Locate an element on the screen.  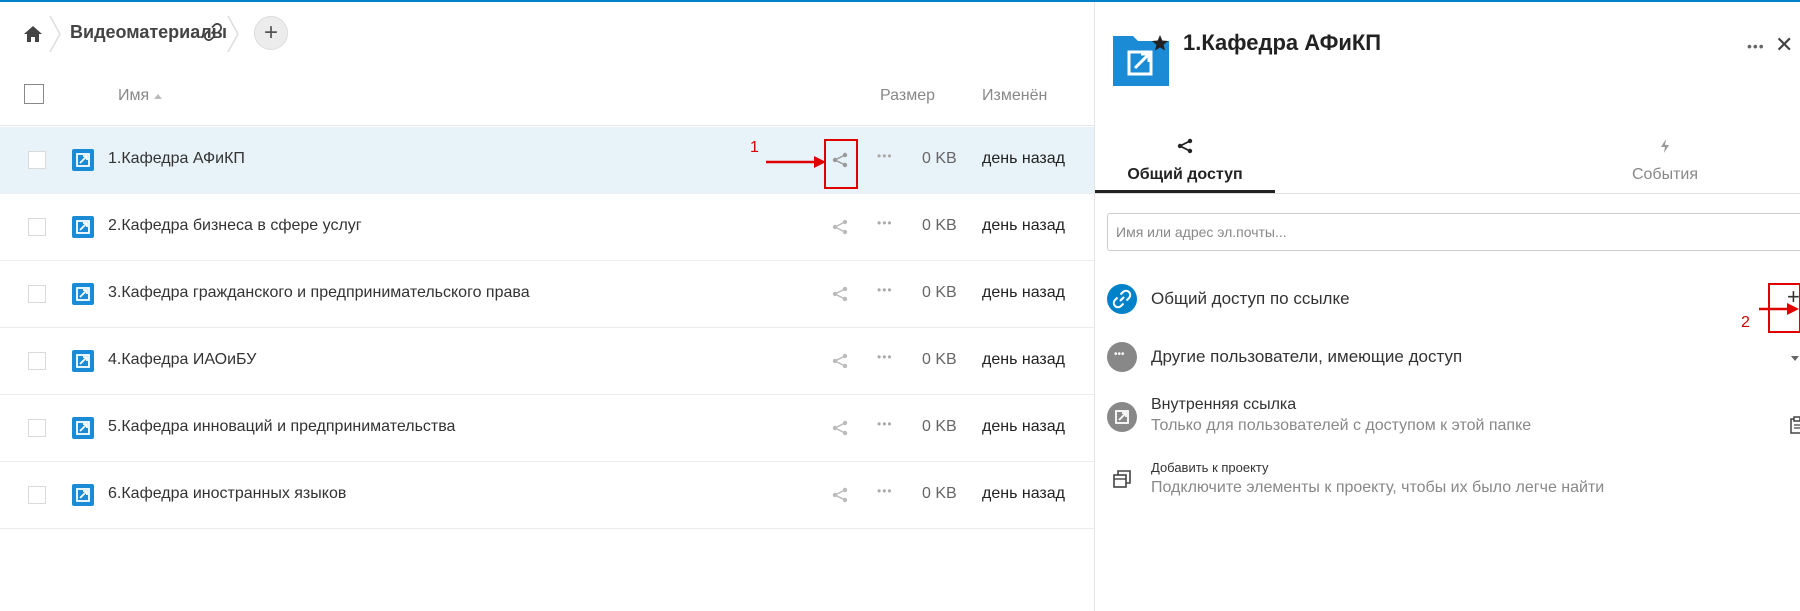
external-link-icon is located at coordinates (1122, 417).